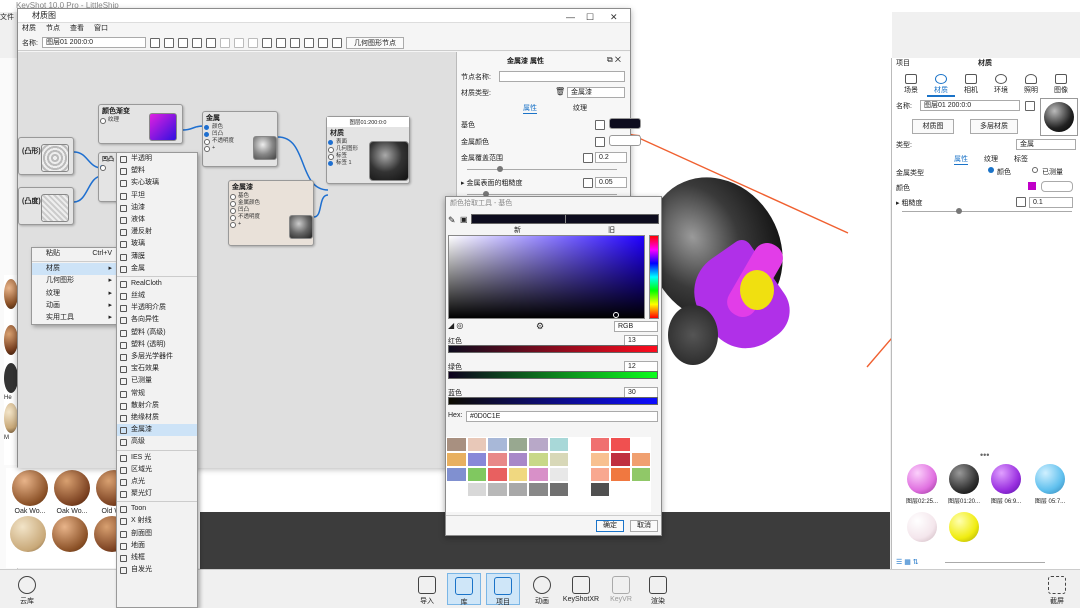 The image size is (1080, 608). Describe the element at coordinates (994, 126) in the screenshot. I see `multi-material-button: 多层材质` at that location.